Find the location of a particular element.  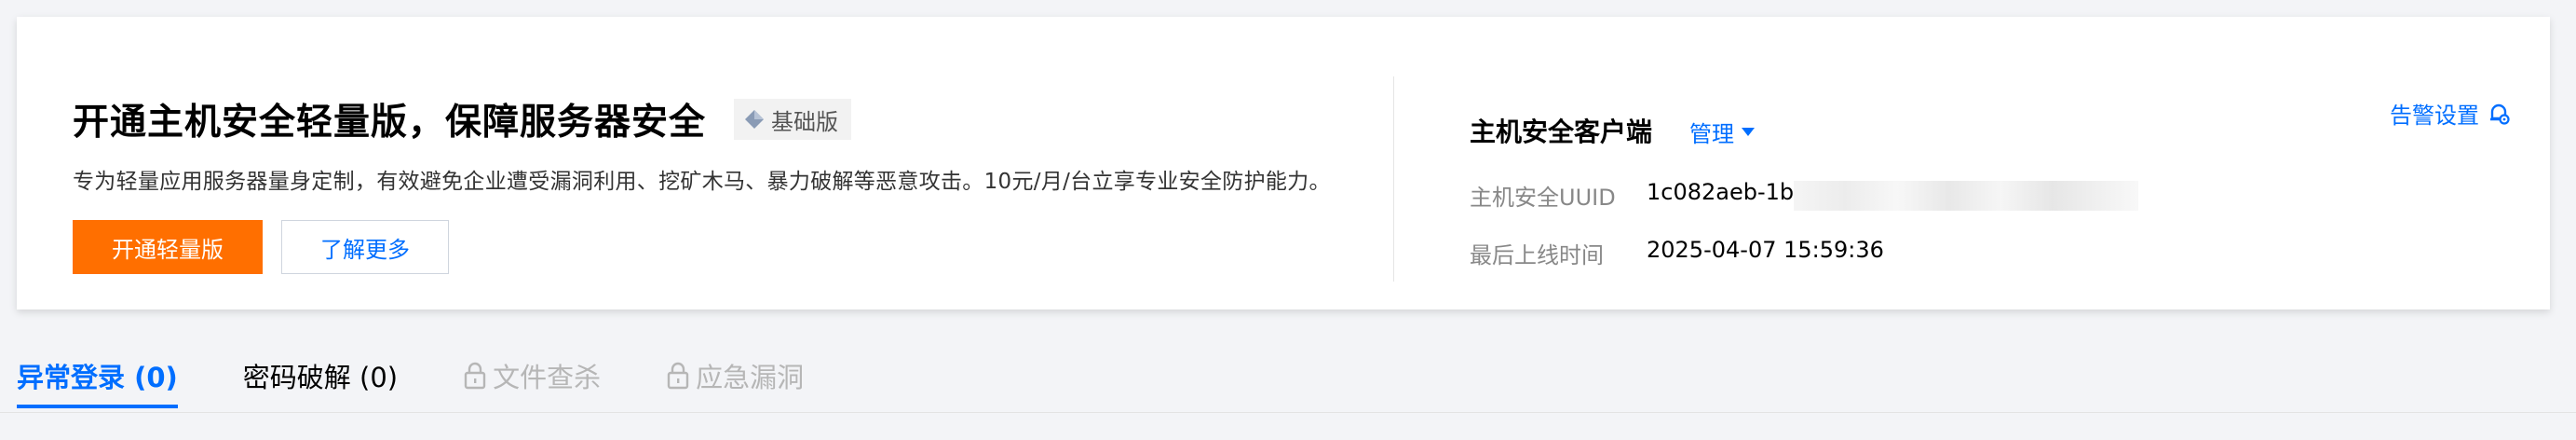

caret-down-icon is located at coordinates (1748, 132).